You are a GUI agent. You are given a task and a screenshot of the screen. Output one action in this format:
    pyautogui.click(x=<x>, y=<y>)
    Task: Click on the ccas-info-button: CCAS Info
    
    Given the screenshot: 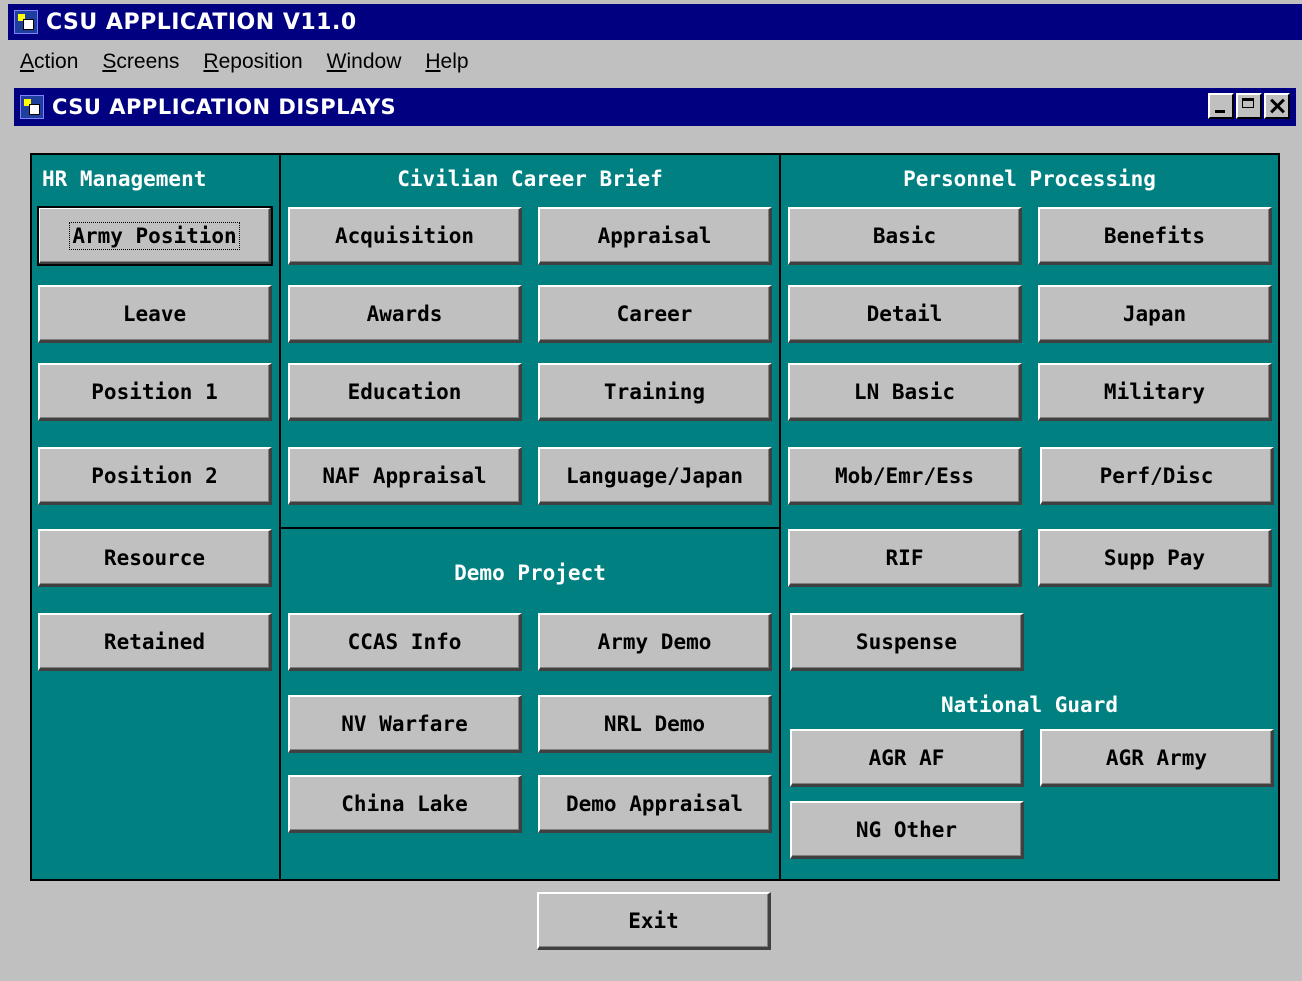 What is the action you would take?
    pyautogui.click(x=405, y=642)
    